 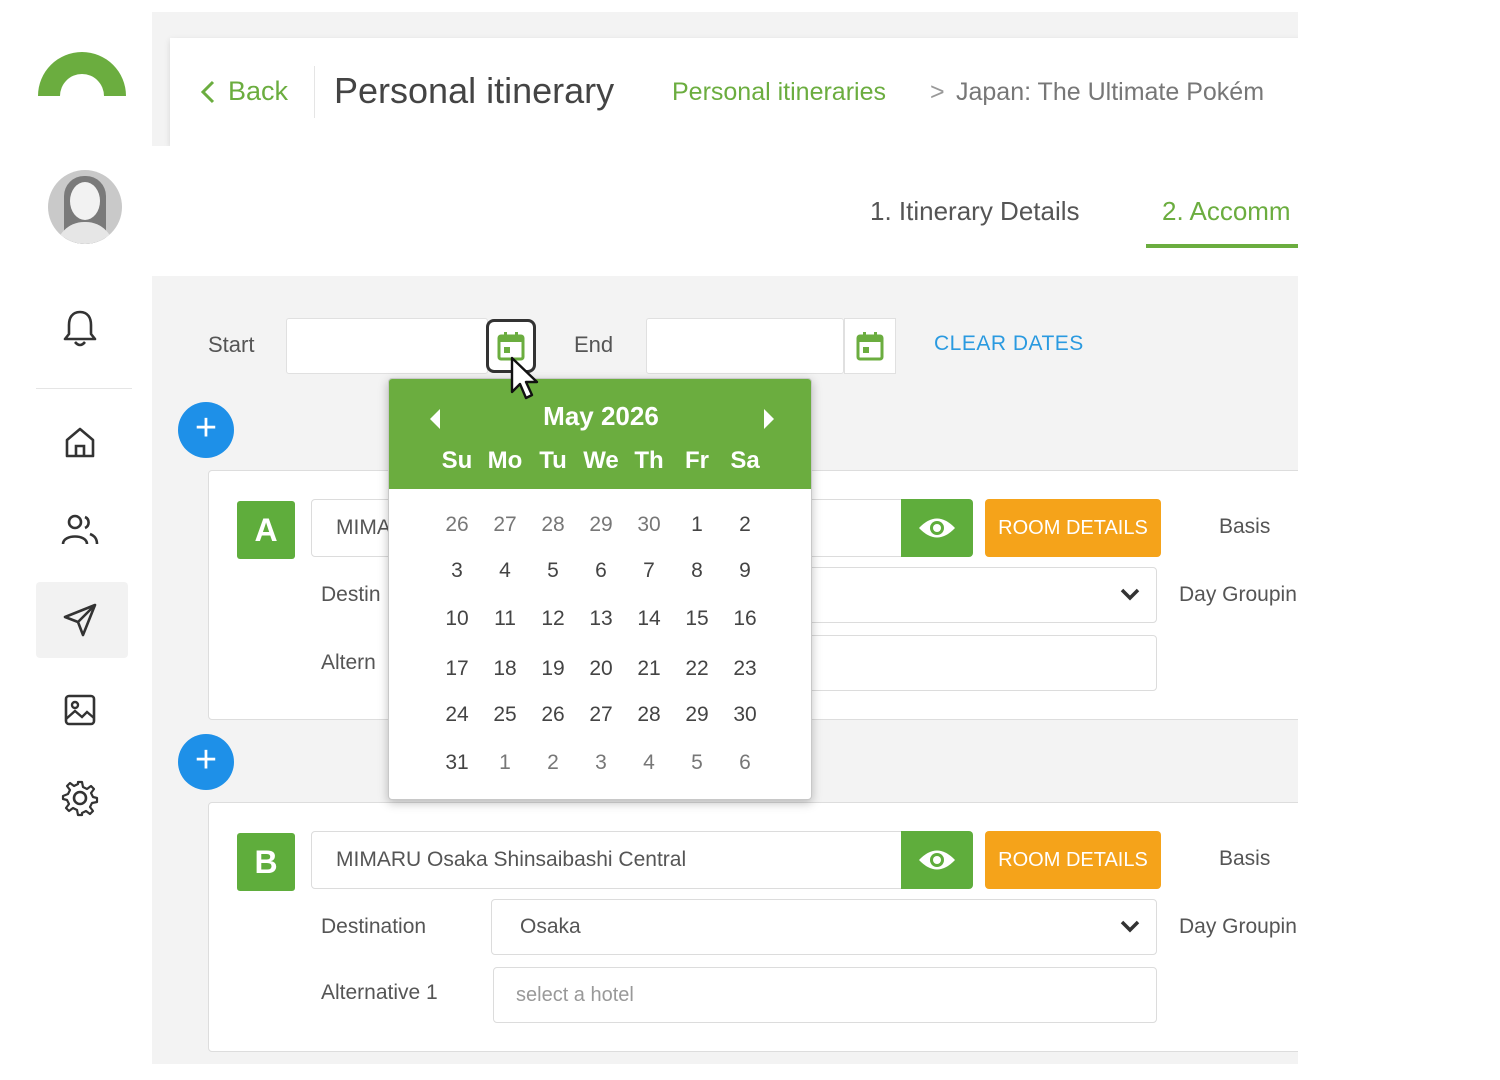 I want to click on calendar-day: 17, so click(x=457, y=669).